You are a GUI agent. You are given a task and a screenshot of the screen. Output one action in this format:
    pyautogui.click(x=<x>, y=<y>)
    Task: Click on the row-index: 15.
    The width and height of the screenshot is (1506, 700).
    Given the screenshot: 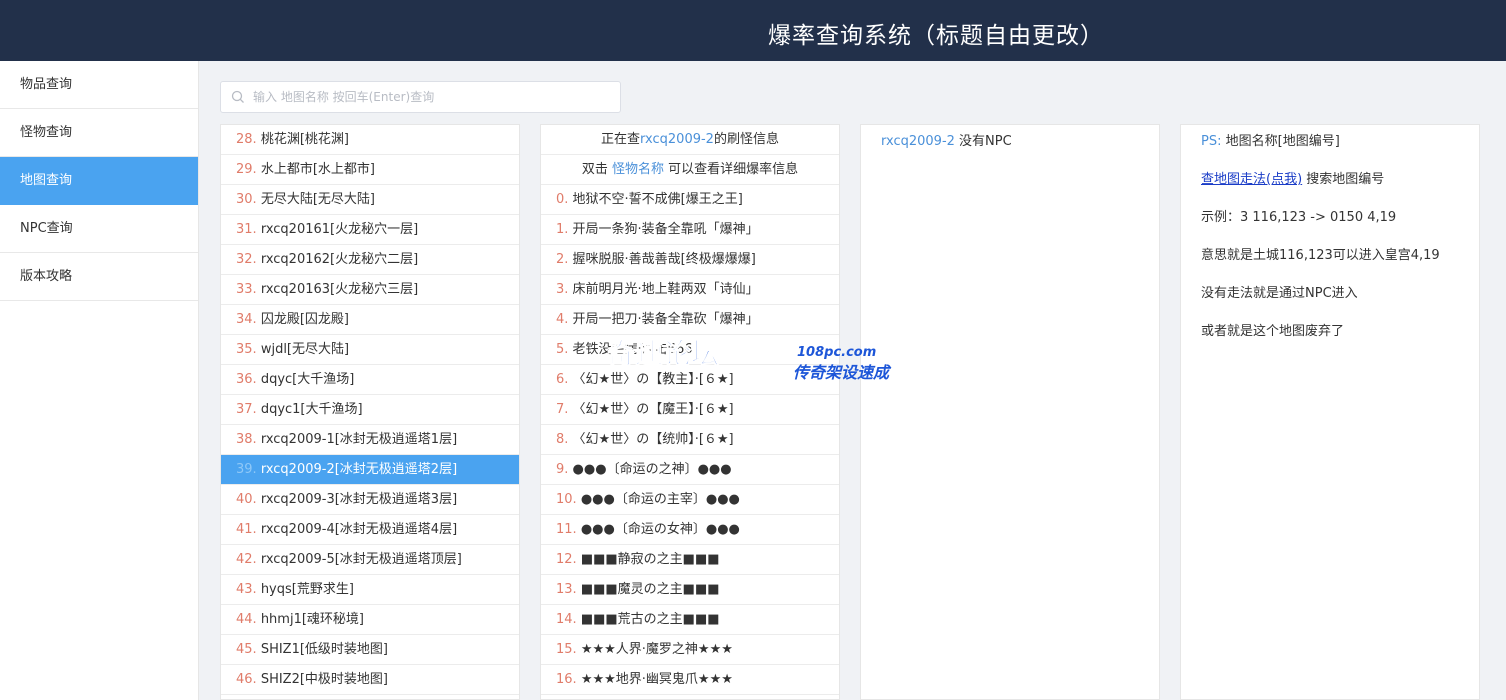 What is the action you would take?
    pyautogui.click(x=566, y=649)
    